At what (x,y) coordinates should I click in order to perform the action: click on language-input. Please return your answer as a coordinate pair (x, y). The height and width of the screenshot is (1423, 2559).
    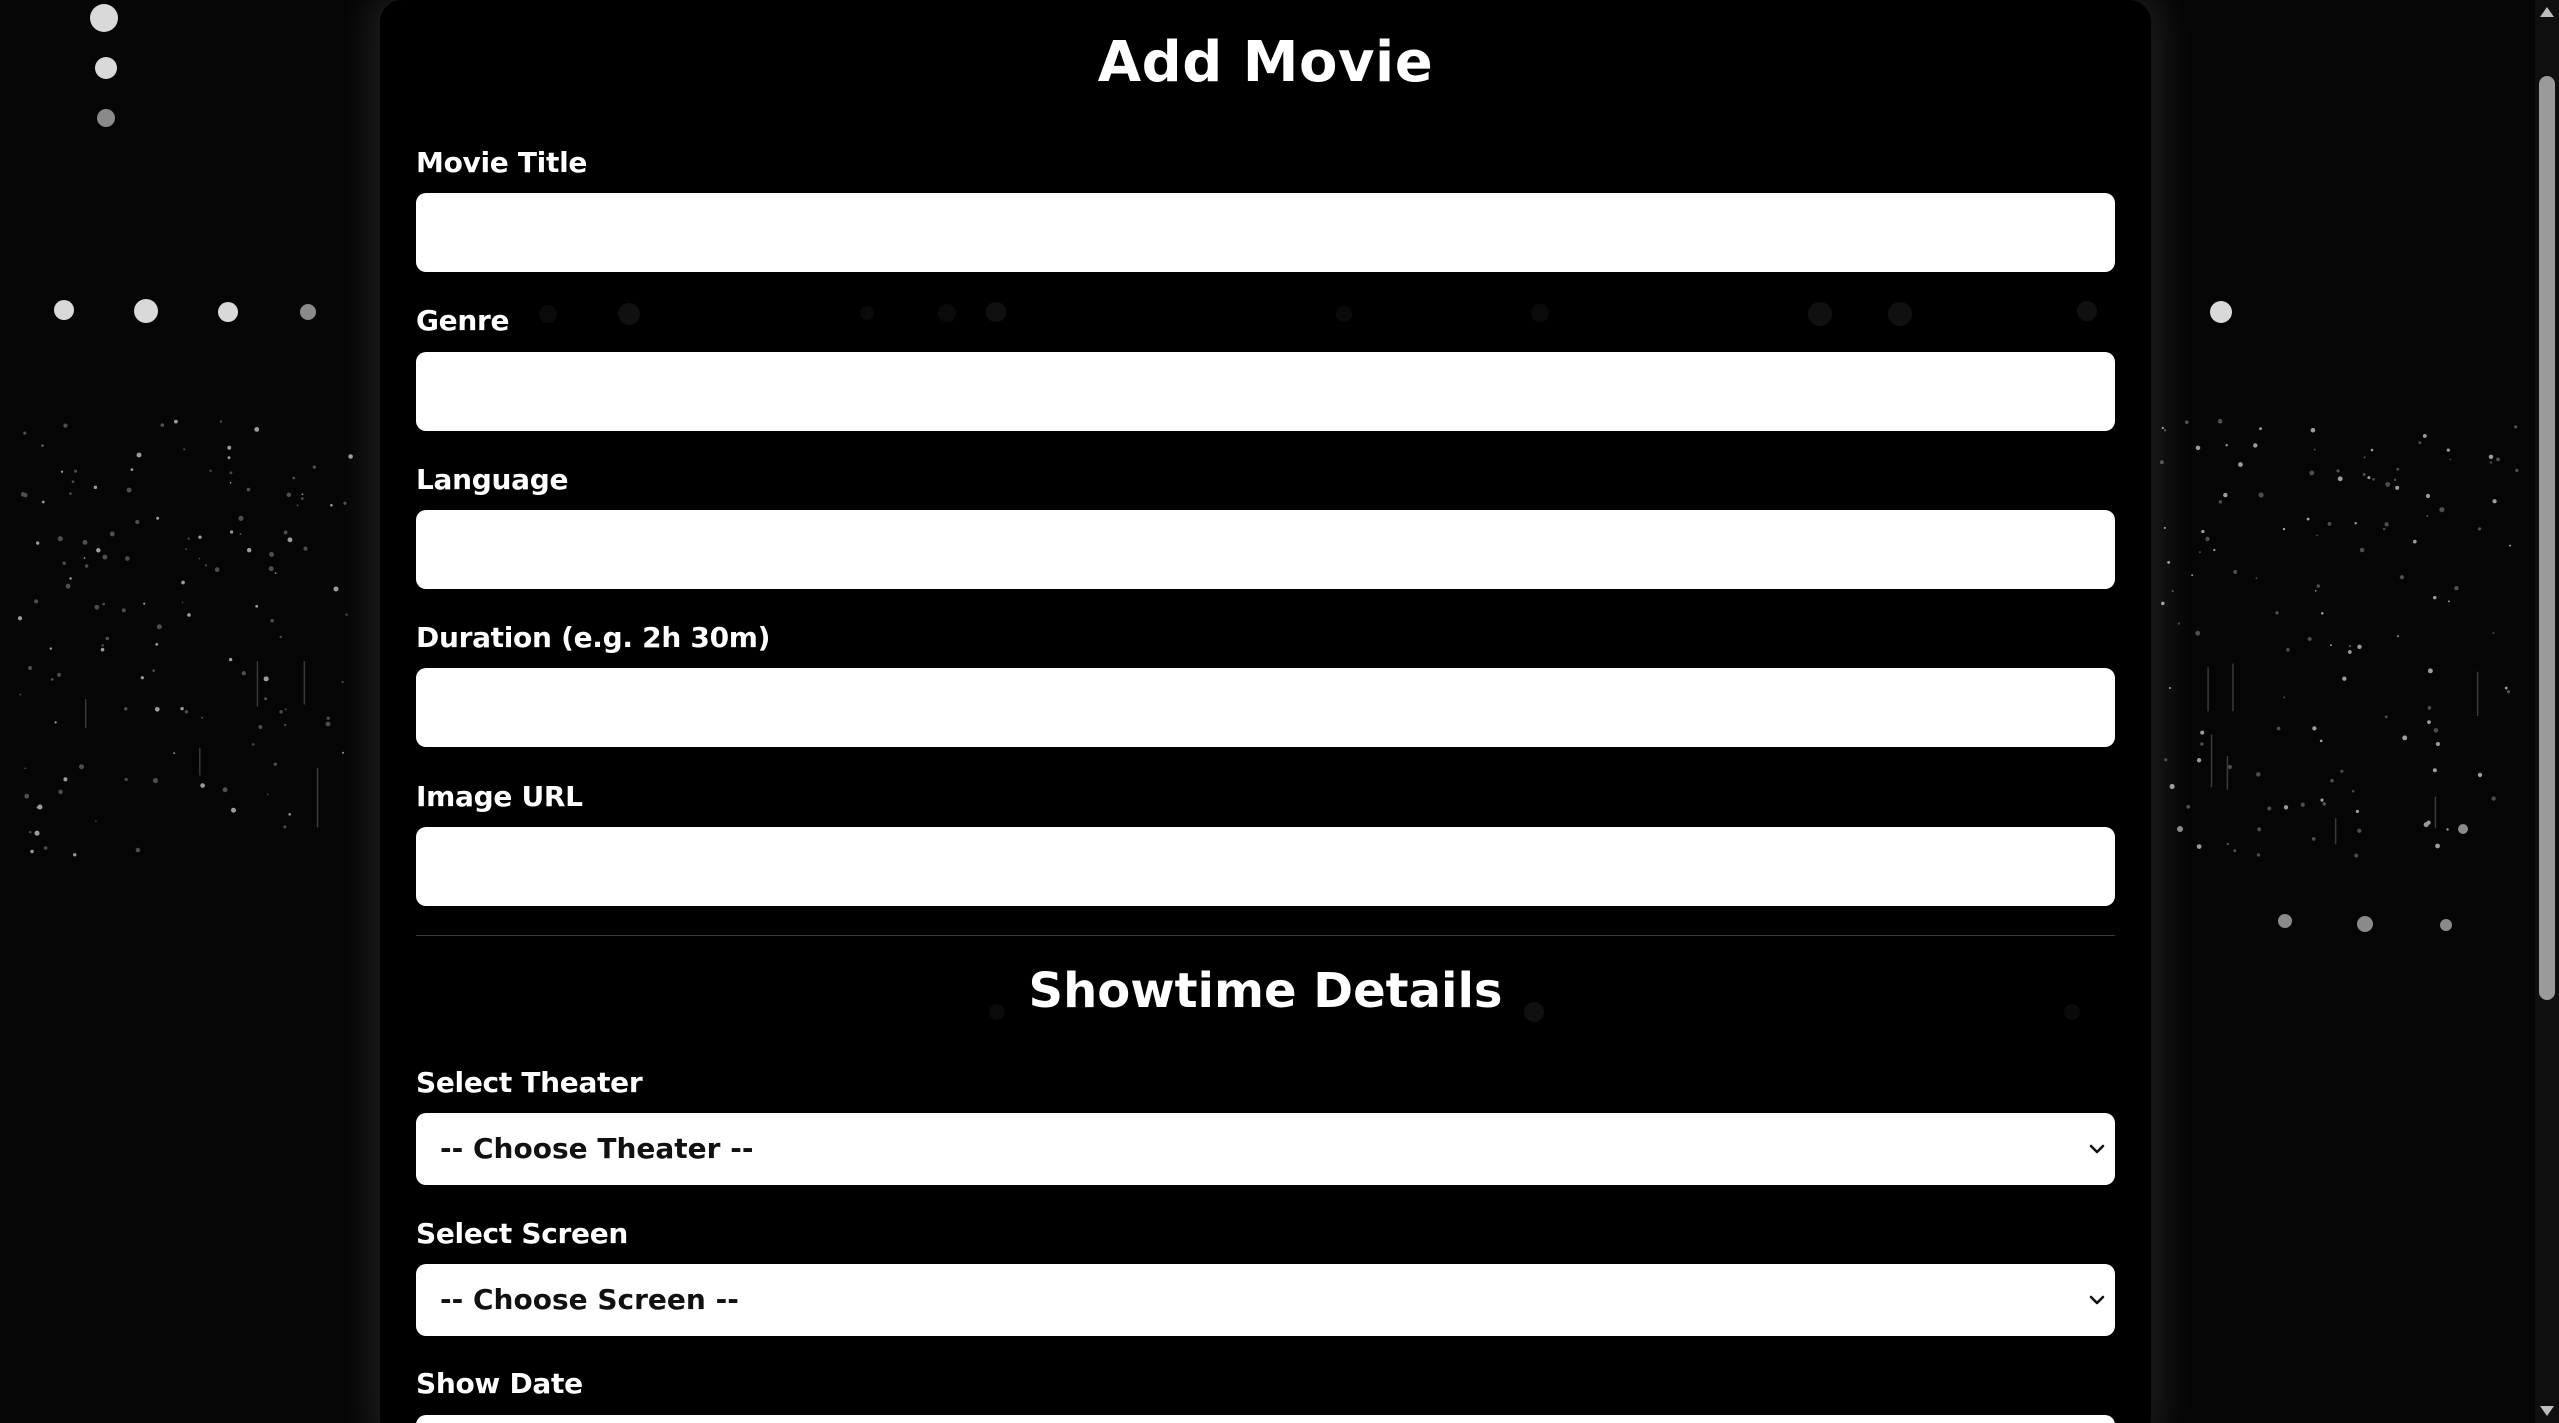
    Looking at the image, I should click on (1265, 549).